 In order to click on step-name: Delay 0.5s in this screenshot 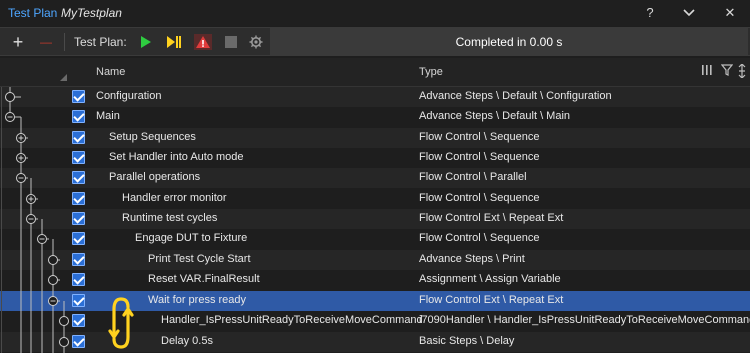, I will do `click(187, 341)`.